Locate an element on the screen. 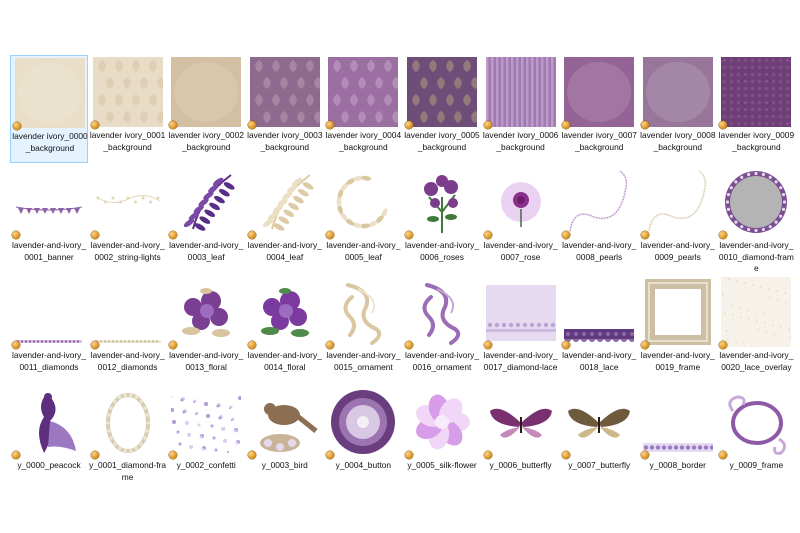  file-item: lavender-and-ivory_0018_lace is located at coordinates (599, 329).